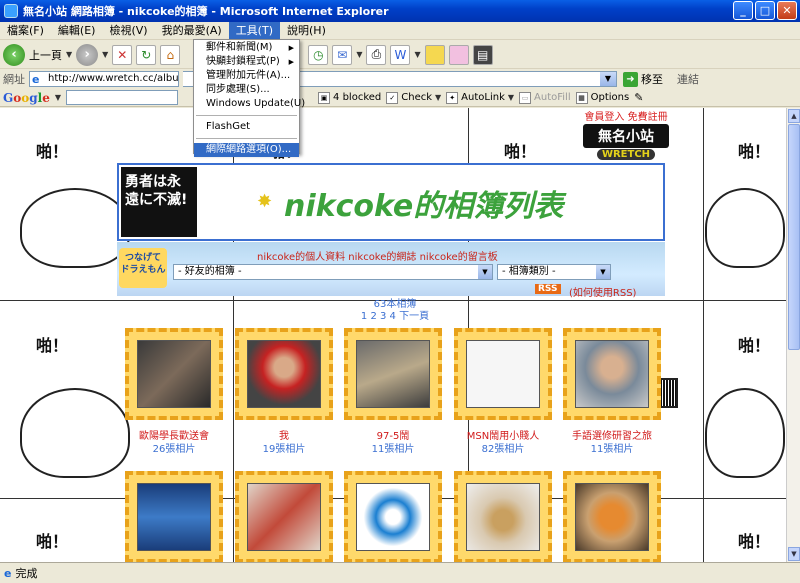 The height and width of the screenshot is (583, 800). Describe the element at coordinates (434, 54) in the screenshot. I see `discuss-icon` at that location.